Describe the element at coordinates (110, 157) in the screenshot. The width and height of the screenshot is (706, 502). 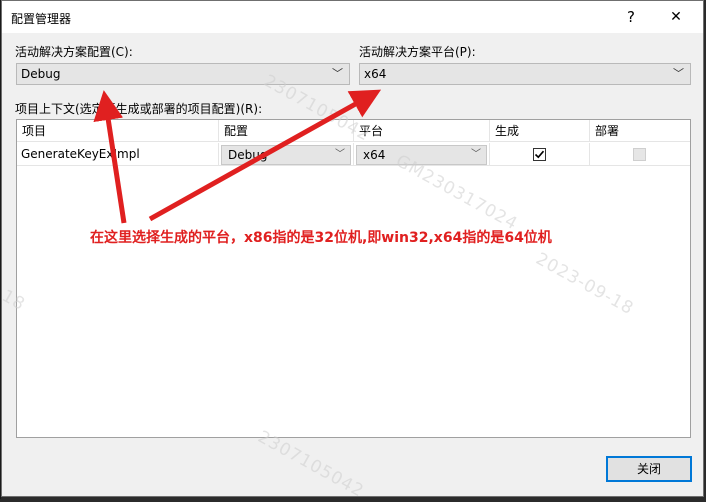
I see `arrow-to-config` at that location.